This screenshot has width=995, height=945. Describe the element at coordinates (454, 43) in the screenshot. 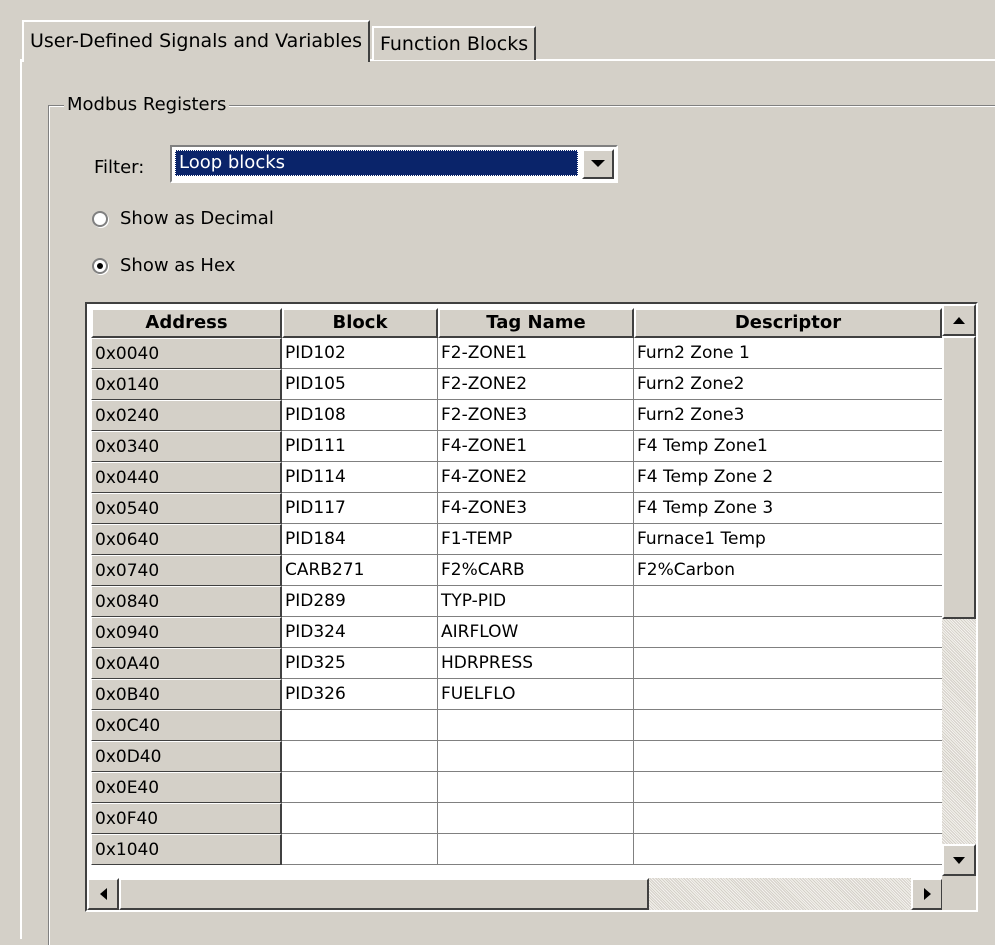

I see `tab-function-blocks: Function Blocks` at that location.